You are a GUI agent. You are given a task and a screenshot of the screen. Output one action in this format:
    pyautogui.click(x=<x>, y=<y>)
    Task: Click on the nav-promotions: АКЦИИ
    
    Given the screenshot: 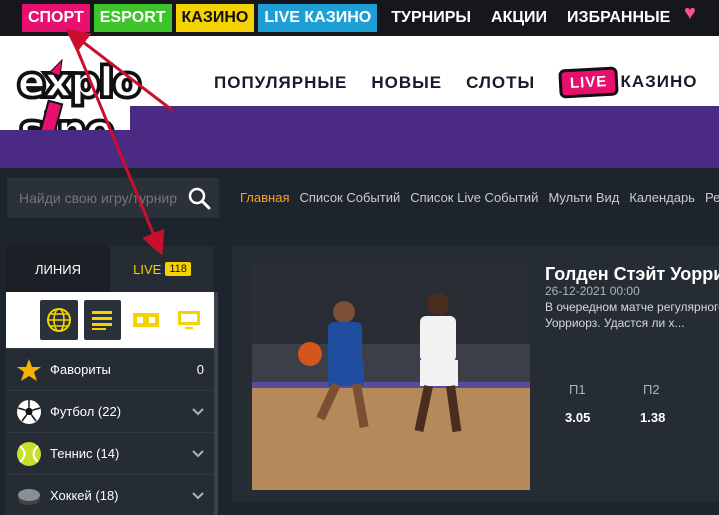 What is the action you would take?
    pyautogui.click(x=519, y=18)
    